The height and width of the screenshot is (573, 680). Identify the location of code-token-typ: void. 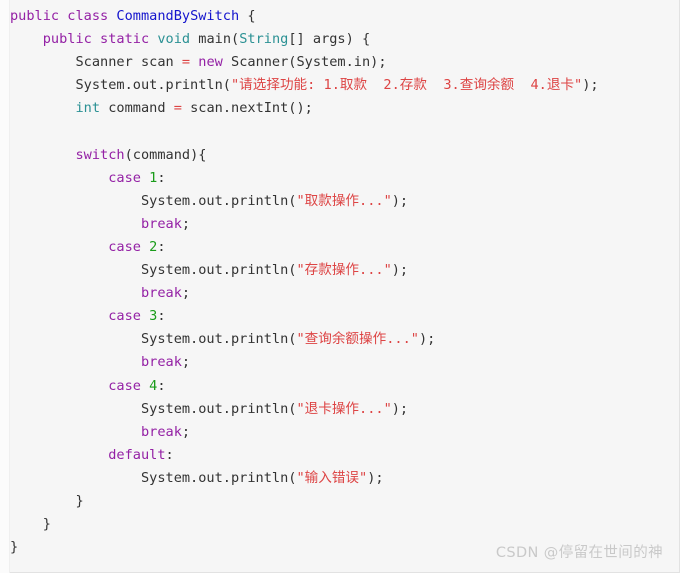
(174, 39).